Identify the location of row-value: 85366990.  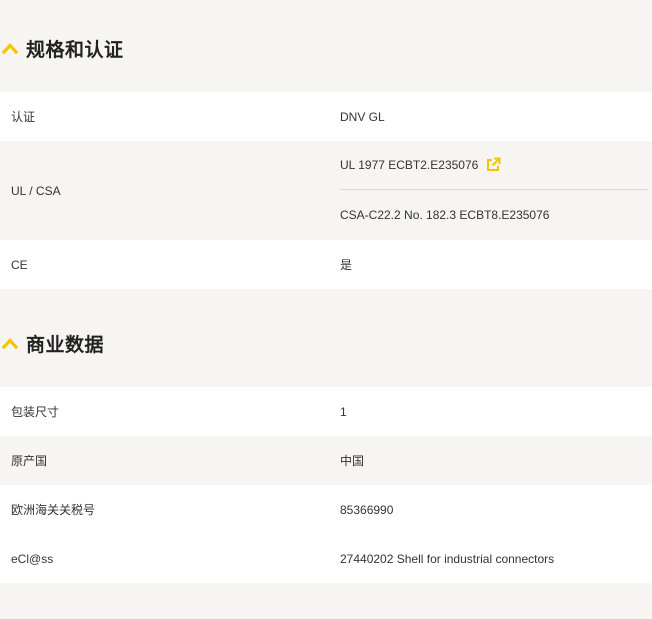
(367, 509).